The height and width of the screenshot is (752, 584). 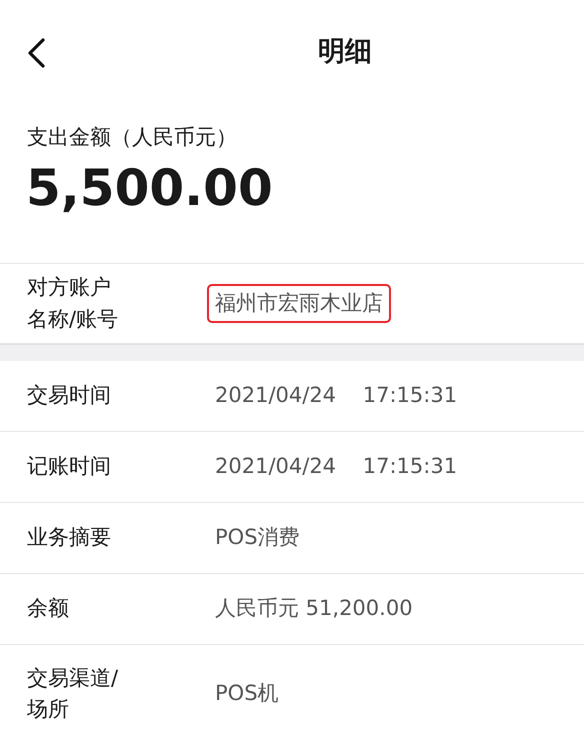 I want to click on field-label: 记账时间, so click(x=69, y=466).